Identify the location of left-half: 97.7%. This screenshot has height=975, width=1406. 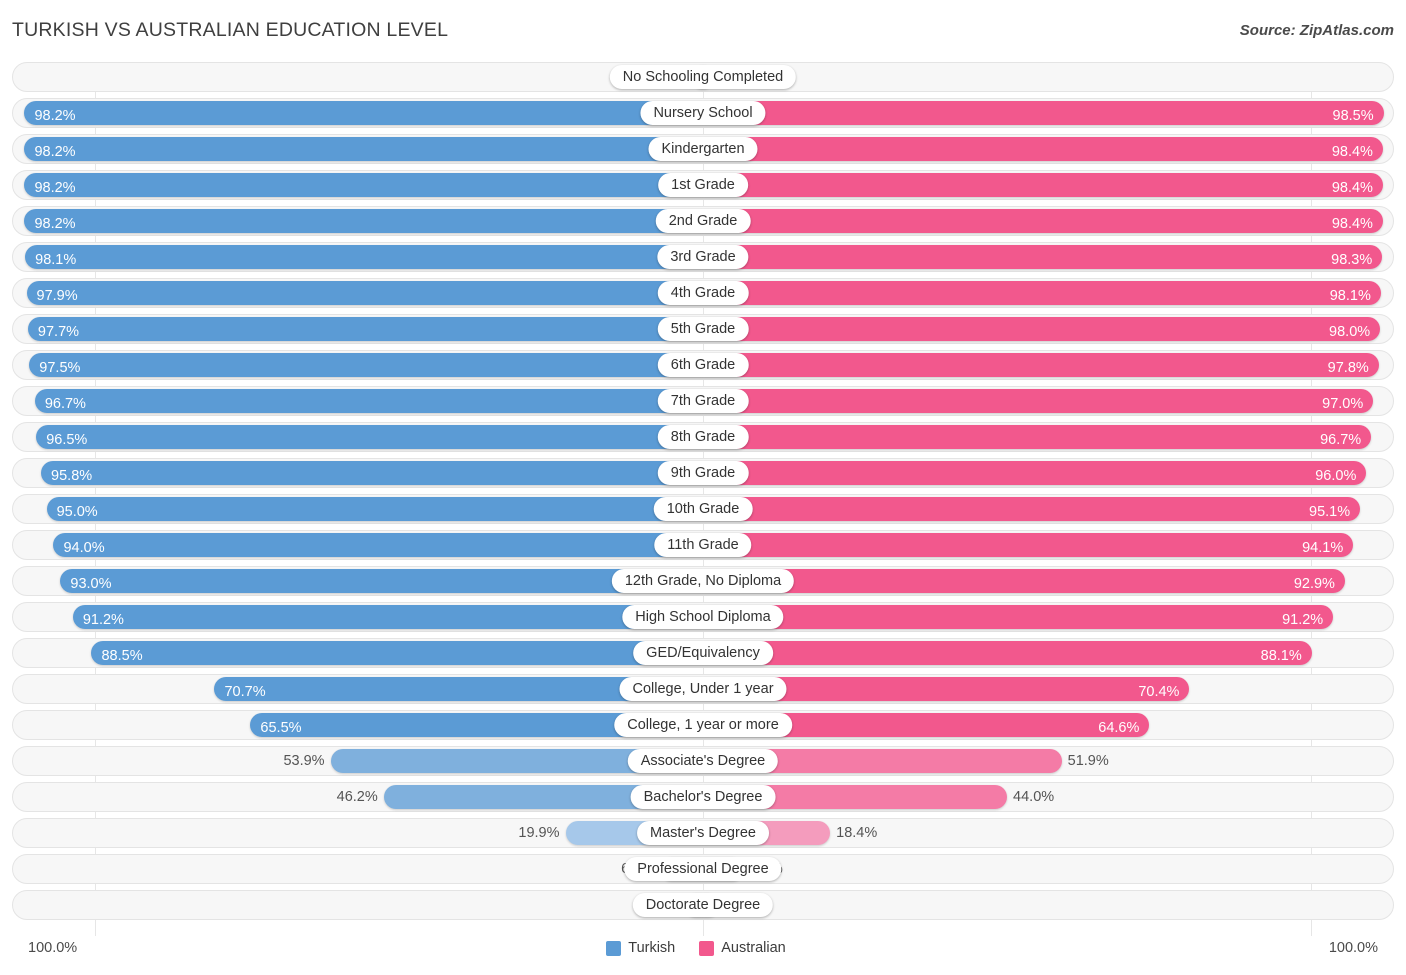
(357, 329).